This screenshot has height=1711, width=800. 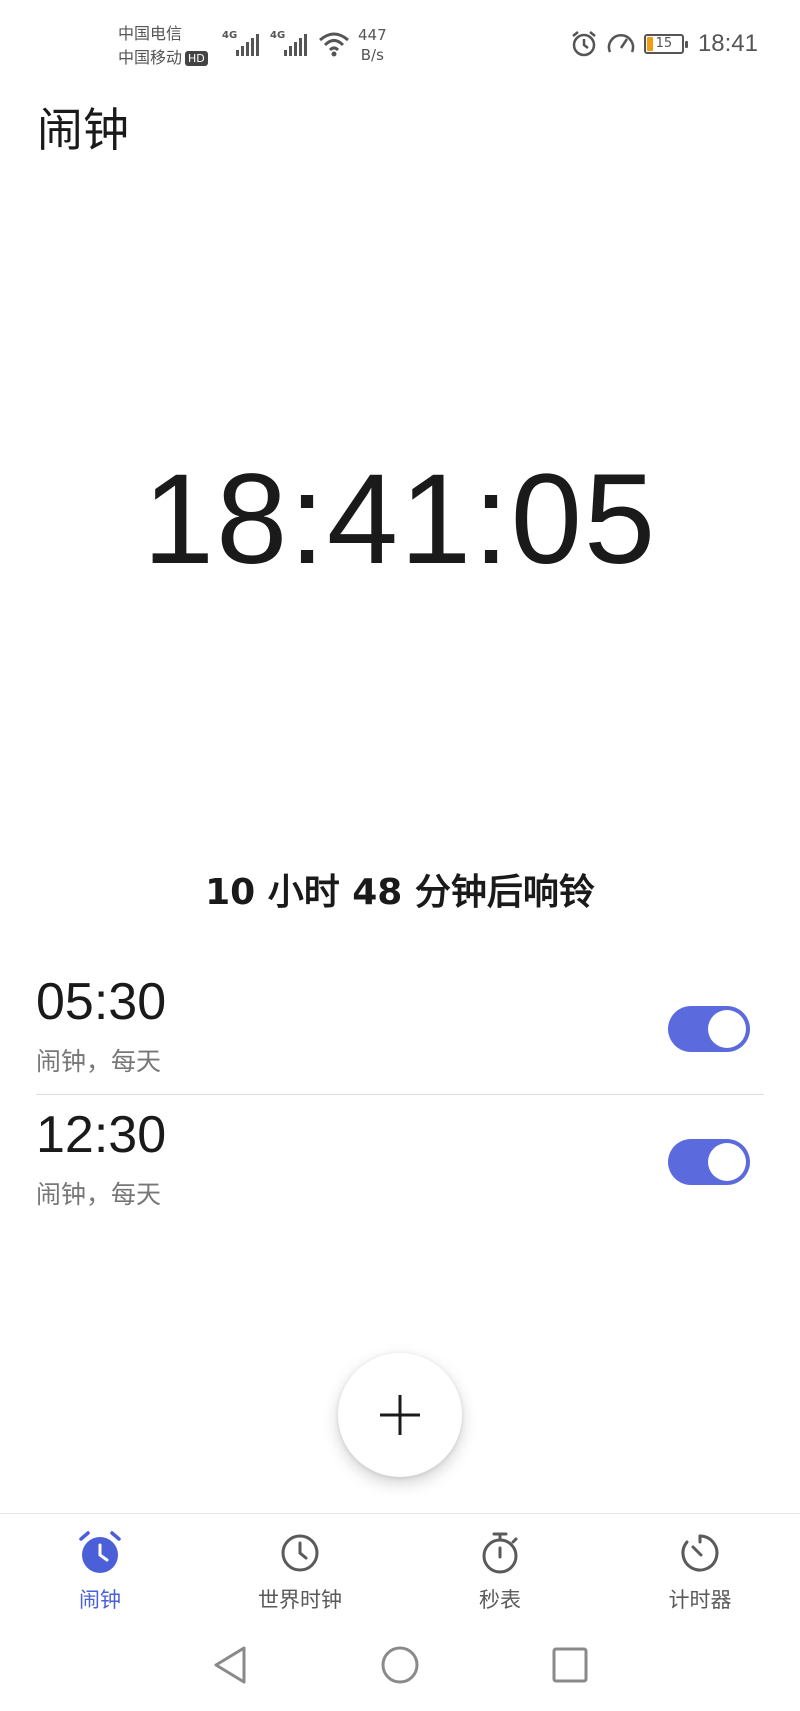 What do you see at coordinates (83, 130) in the screenshot?
I see `page-title: 闹钟` at bounding box center [83, 130].